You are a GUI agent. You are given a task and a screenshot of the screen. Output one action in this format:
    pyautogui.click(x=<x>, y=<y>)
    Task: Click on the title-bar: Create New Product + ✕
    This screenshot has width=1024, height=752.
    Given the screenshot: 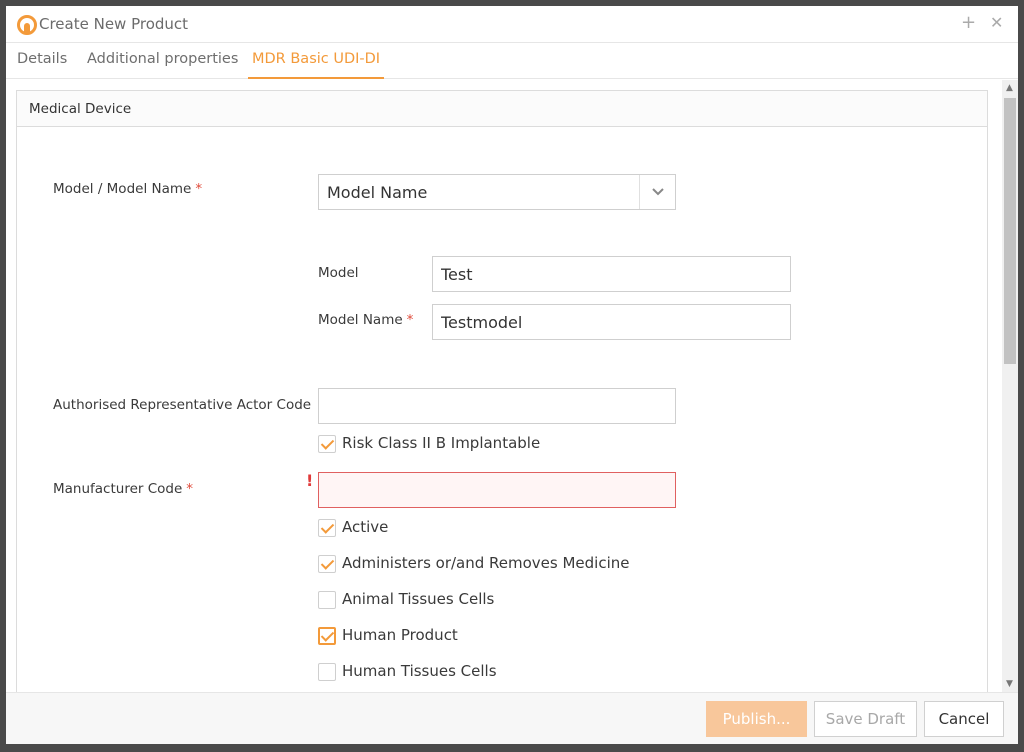 What is the action you would take?
    pyautogui.click(x=512, y=24)
    